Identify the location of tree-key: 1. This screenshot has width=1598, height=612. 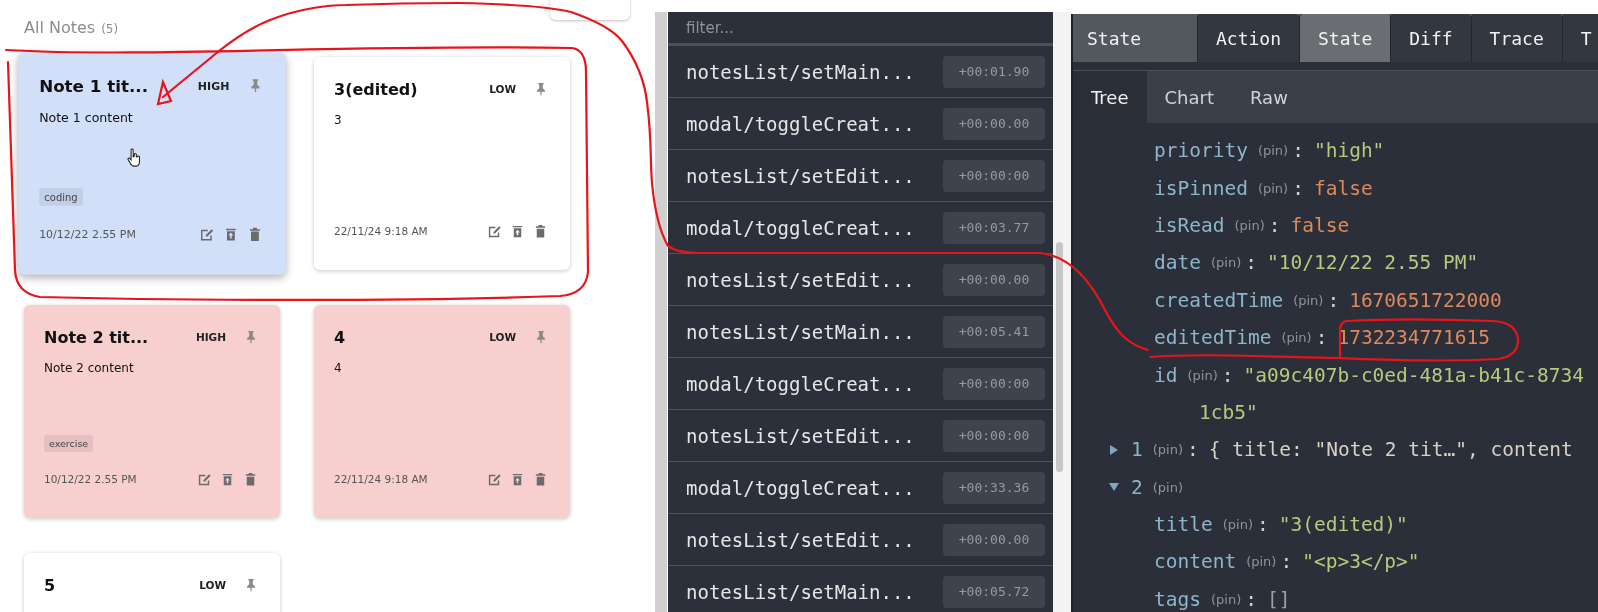
(1137, 450).